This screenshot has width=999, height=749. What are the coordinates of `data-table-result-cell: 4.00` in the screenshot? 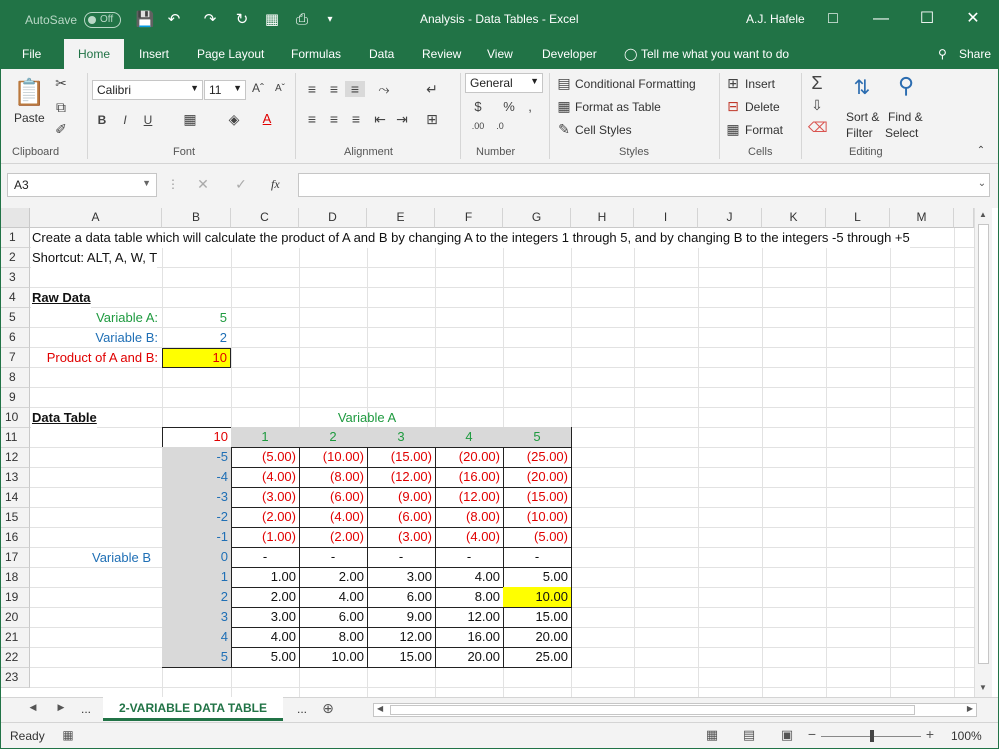 It's located at (265, 637).